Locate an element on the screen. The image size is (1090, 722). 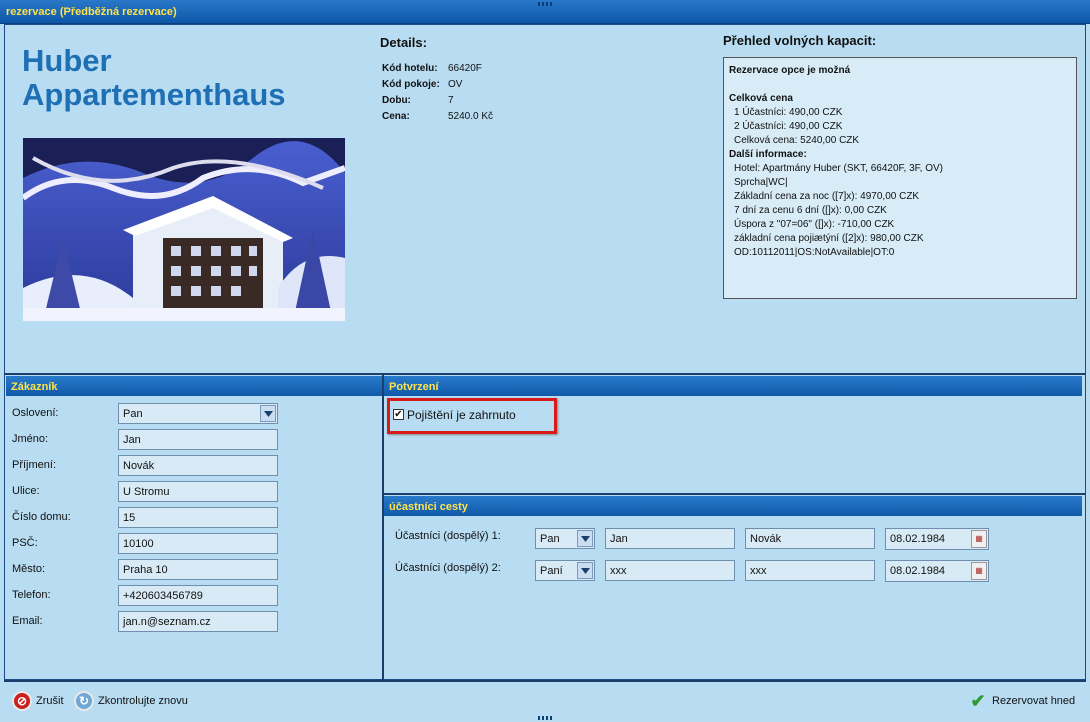
total-price-title: Celková cena is located at coordinates (761, 98).